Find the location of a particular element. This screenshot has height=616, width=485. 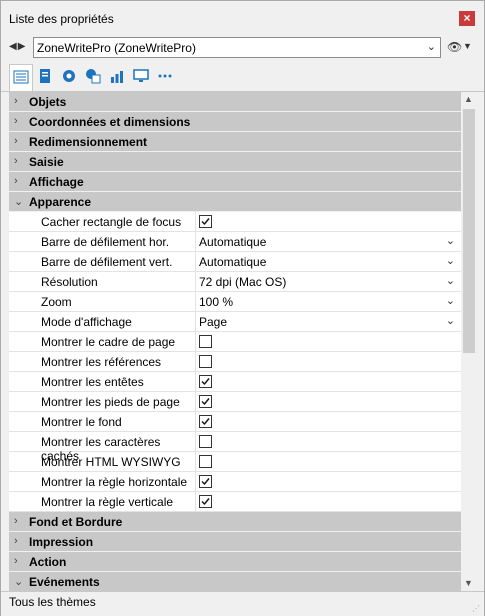

property-name-cell: Montrer la règle horizontale is located at coordinates (102, 481).